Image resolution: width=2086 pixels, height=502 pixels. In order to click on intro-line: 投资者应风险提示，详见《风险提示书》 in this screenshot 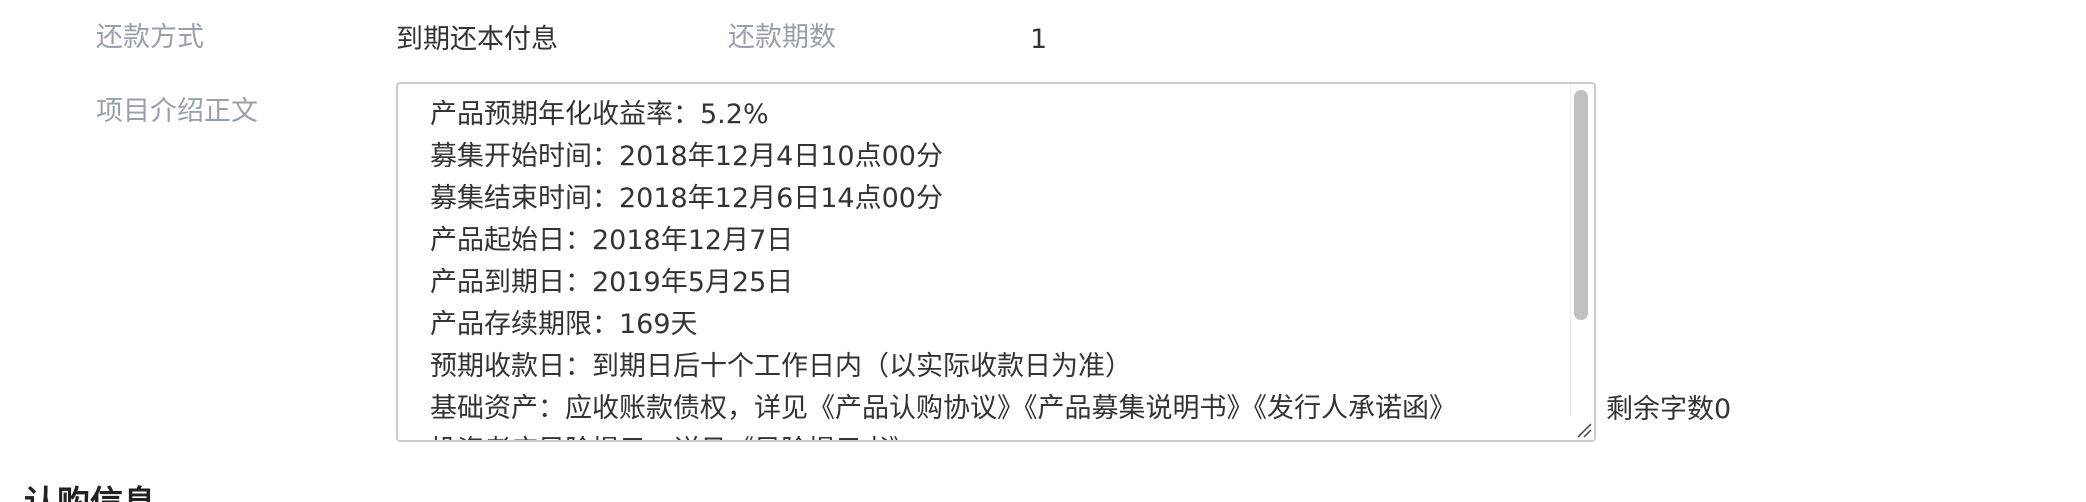, I will do `click(995, 435)`.